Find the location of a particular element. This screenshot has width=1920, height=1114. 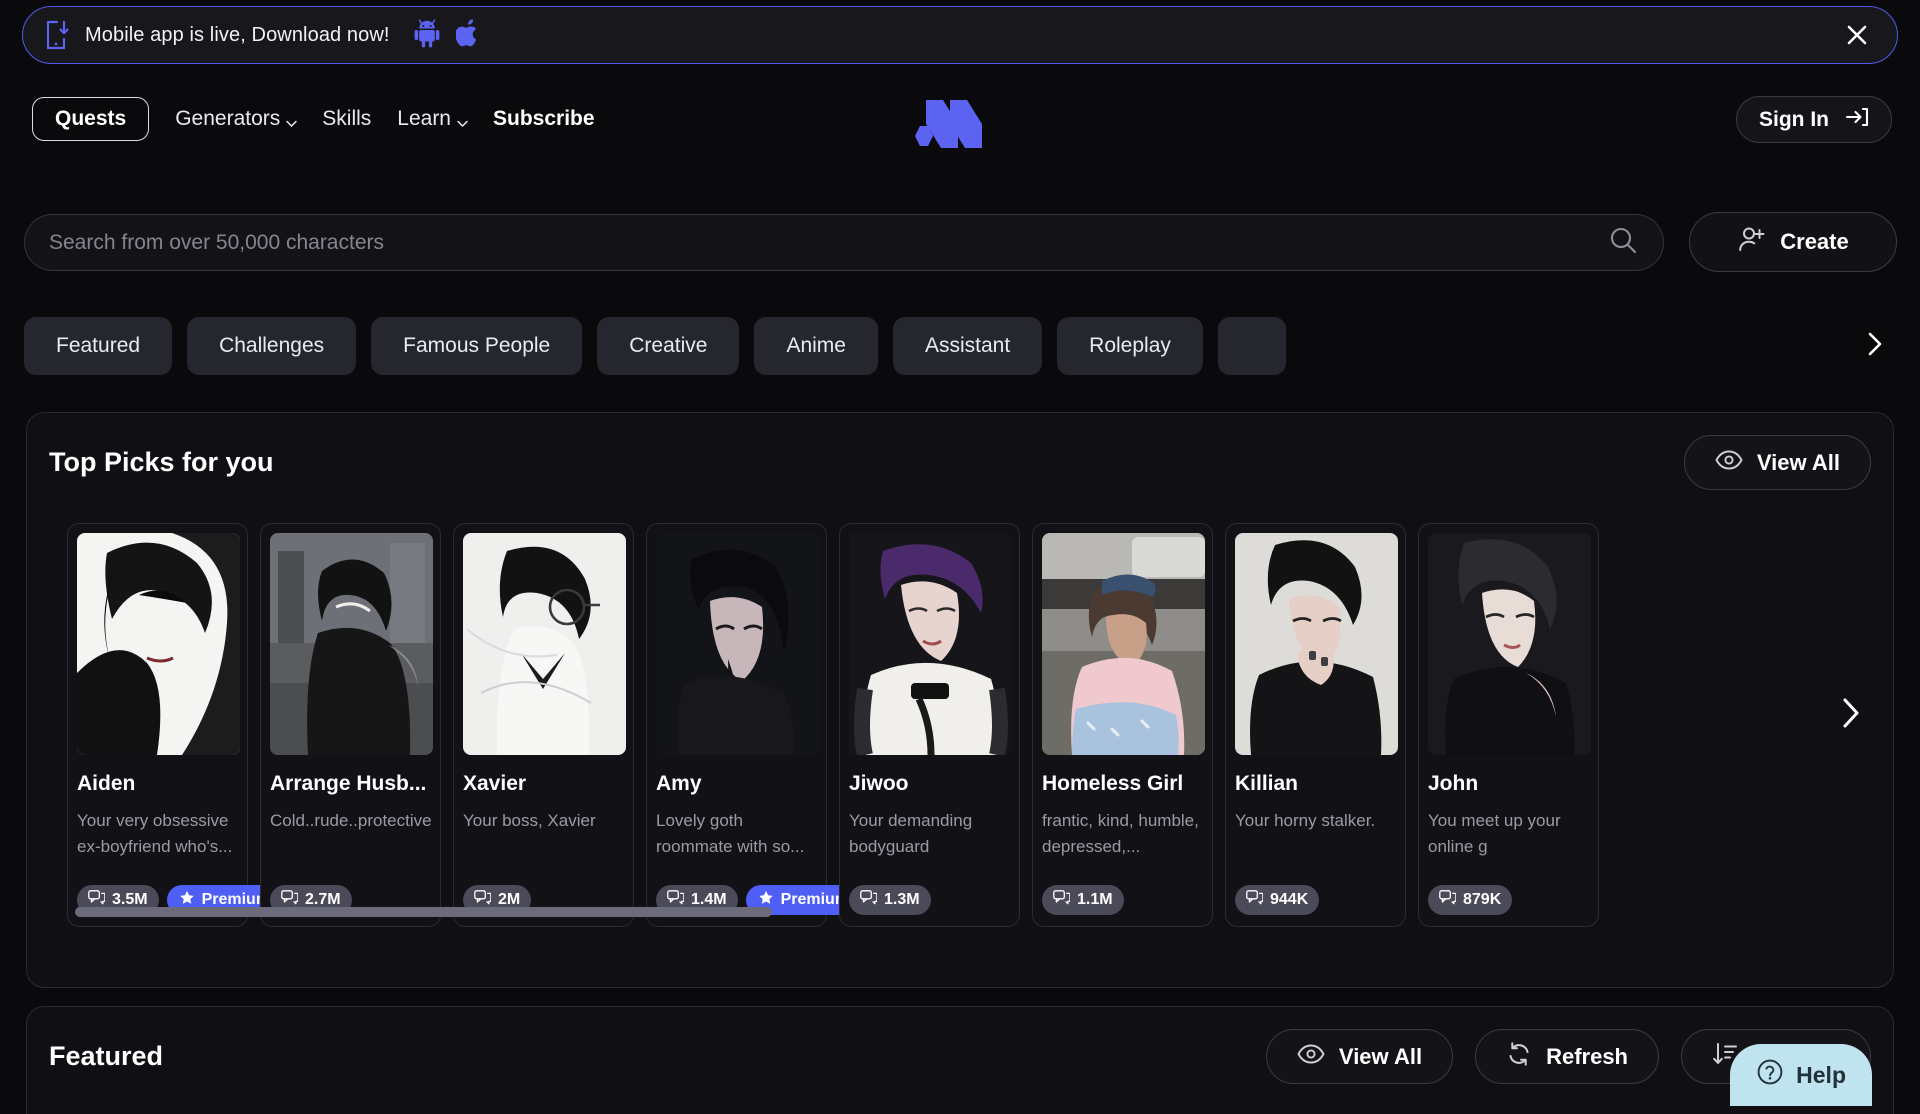

top-picks-view-all-button: View All is located at coordinates (1777, 462).